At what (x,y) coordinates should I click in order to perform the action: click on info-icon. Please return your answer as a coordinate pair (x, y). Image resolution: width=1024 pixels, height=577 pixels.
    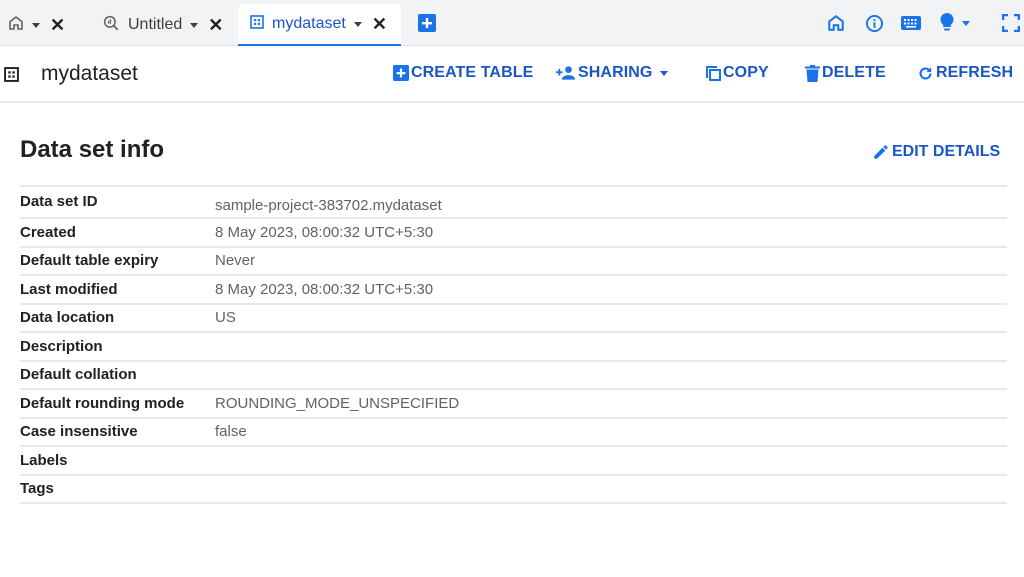
    Looking at the image, I should click on (874, 23).